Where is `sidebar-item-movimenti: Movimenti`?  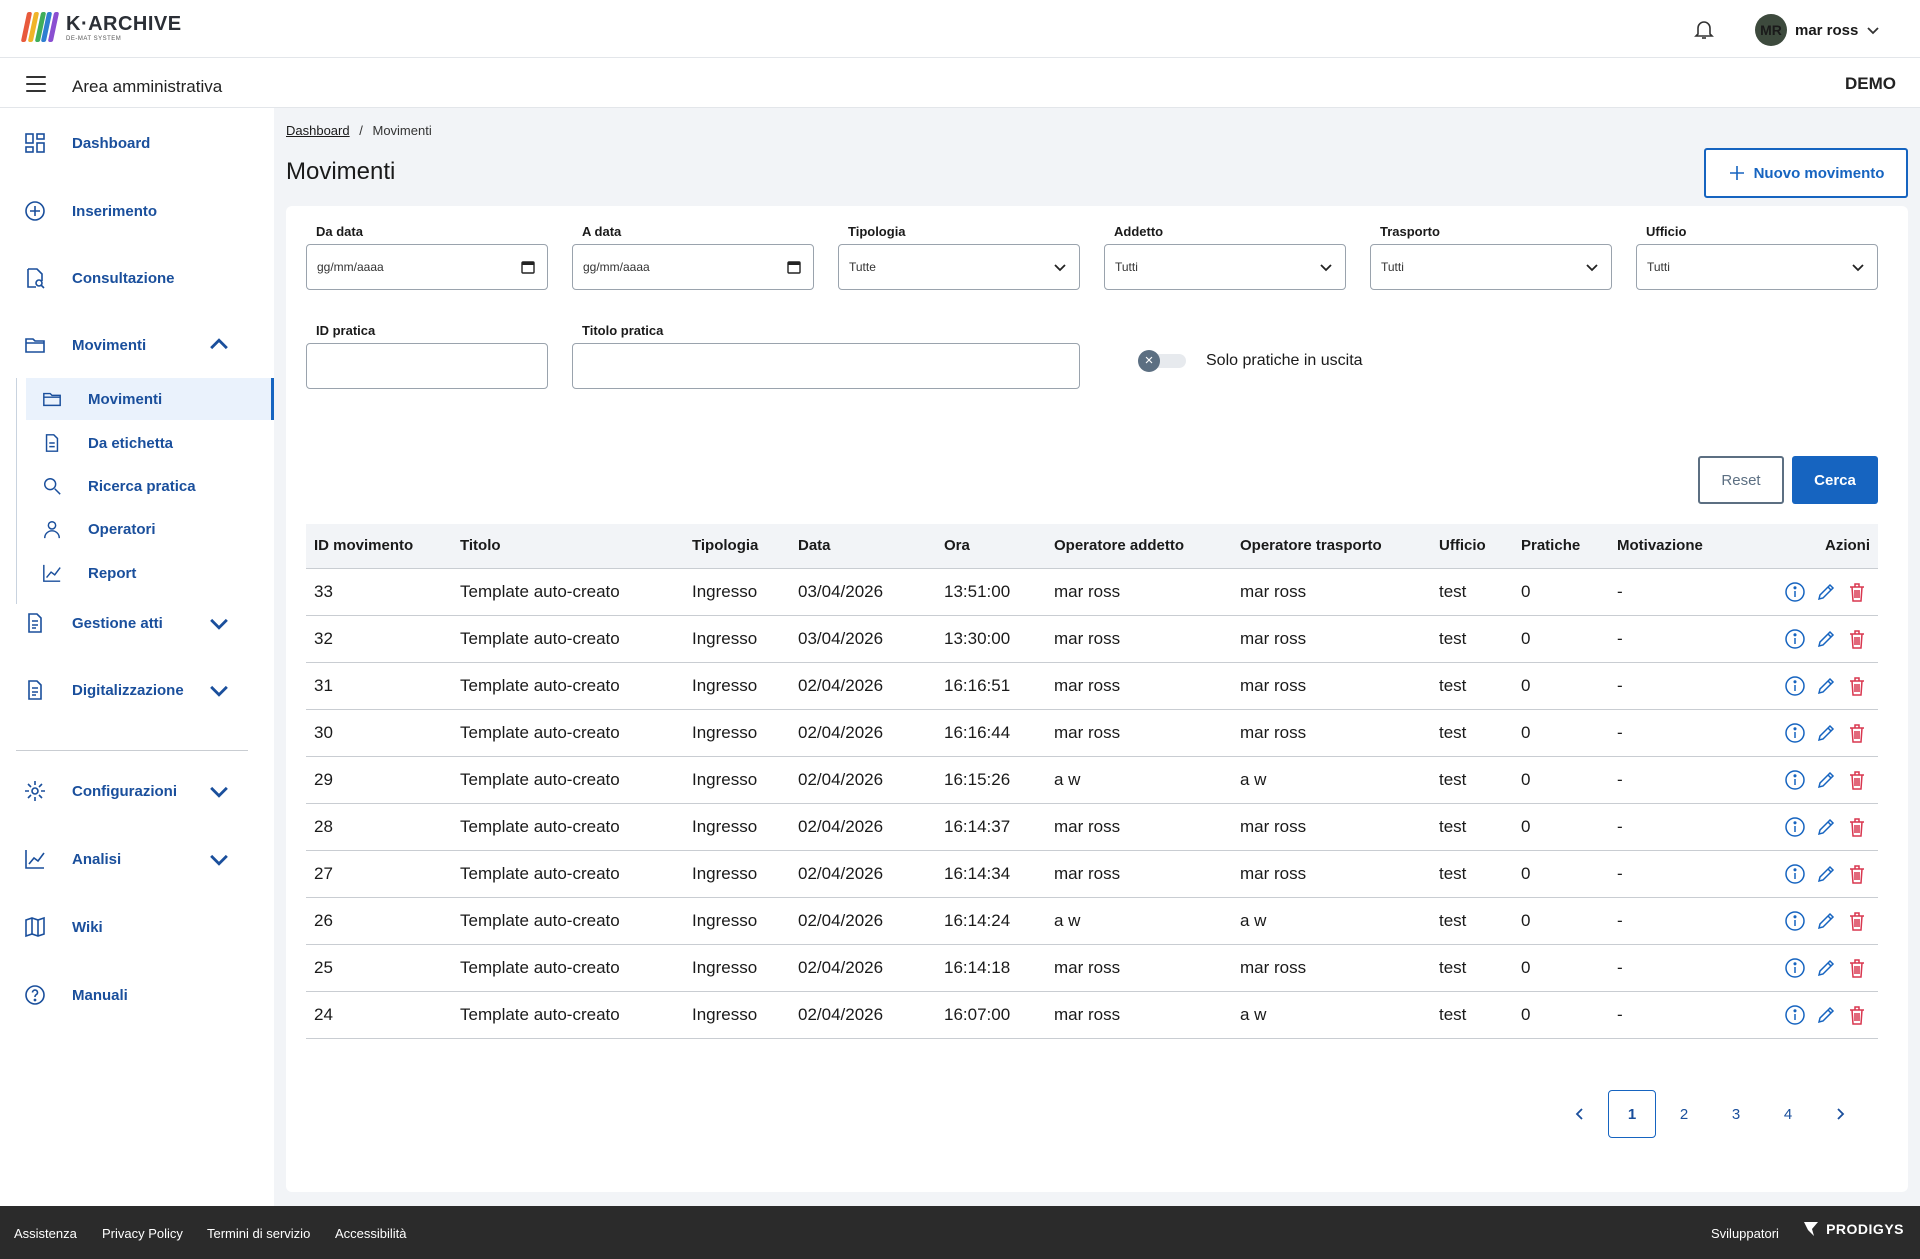
sidebar-item-movimenti: Movimenti is located at coordinates (126, 345).